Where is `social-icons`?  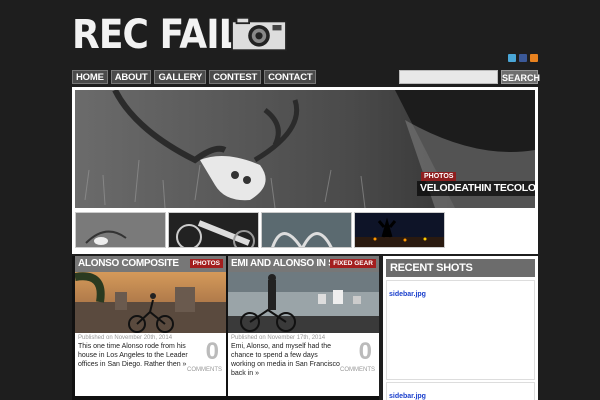 social-icons is located at coordinates (523, 58).